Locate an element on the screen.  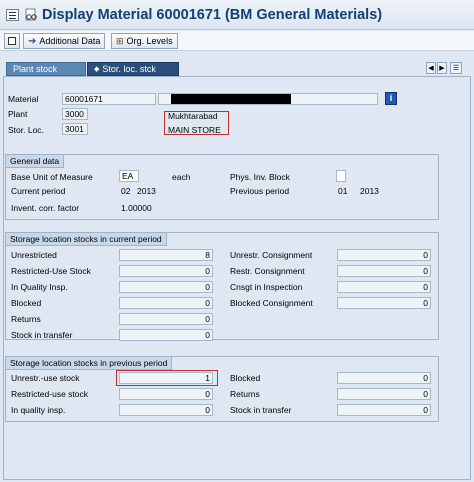
current-period-label: Current period is located at coordinates (38, 191).